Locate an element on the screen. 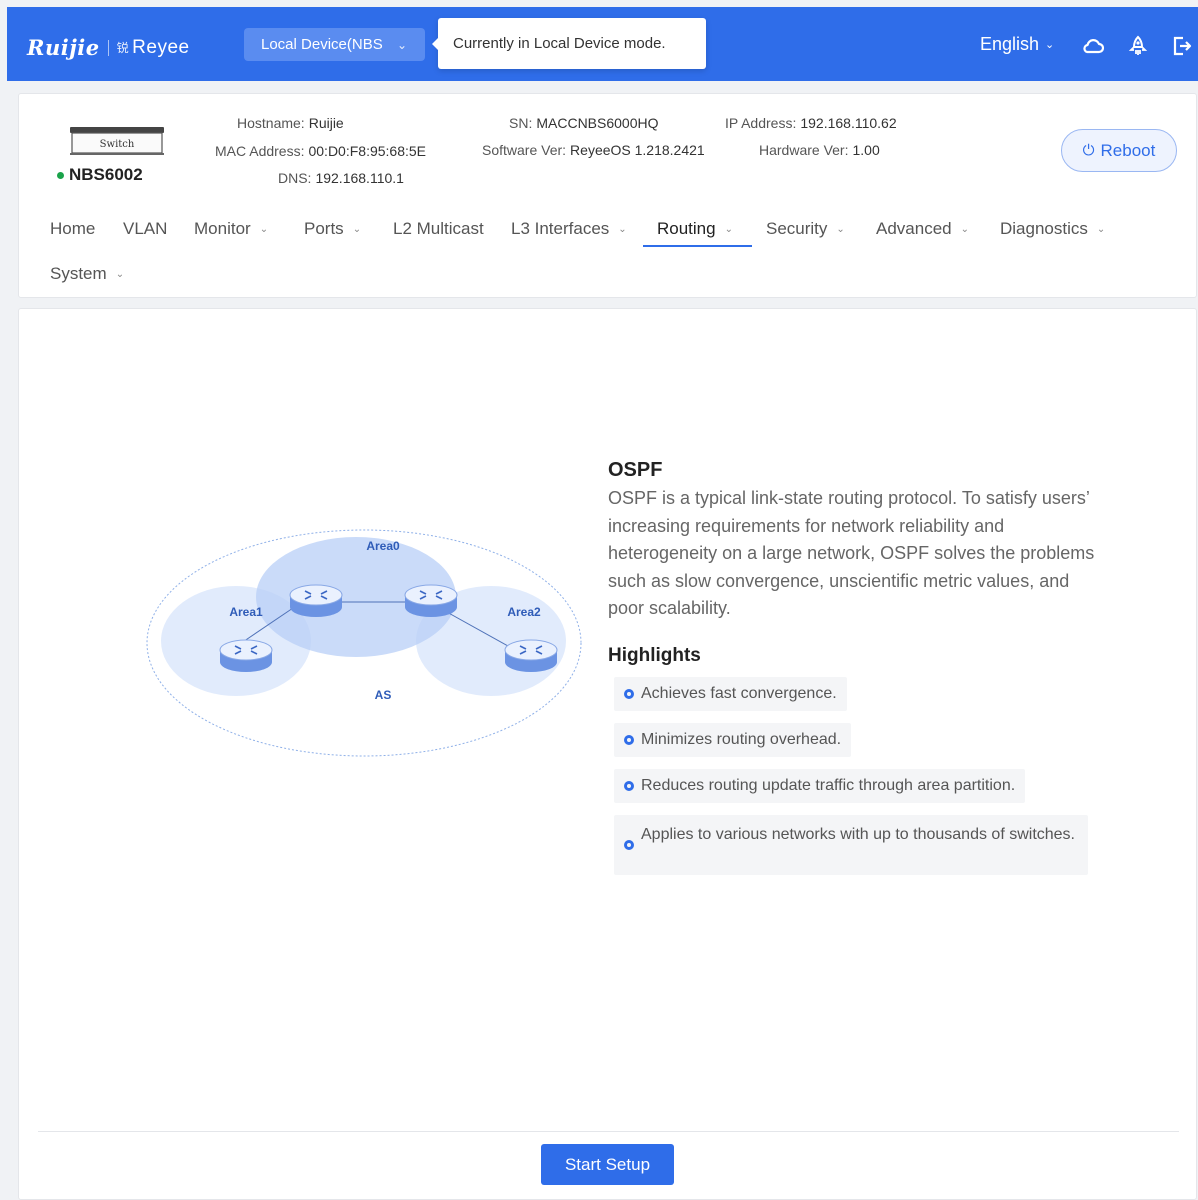  language-select: English ⌄ is located at coordinates (1017, 44).